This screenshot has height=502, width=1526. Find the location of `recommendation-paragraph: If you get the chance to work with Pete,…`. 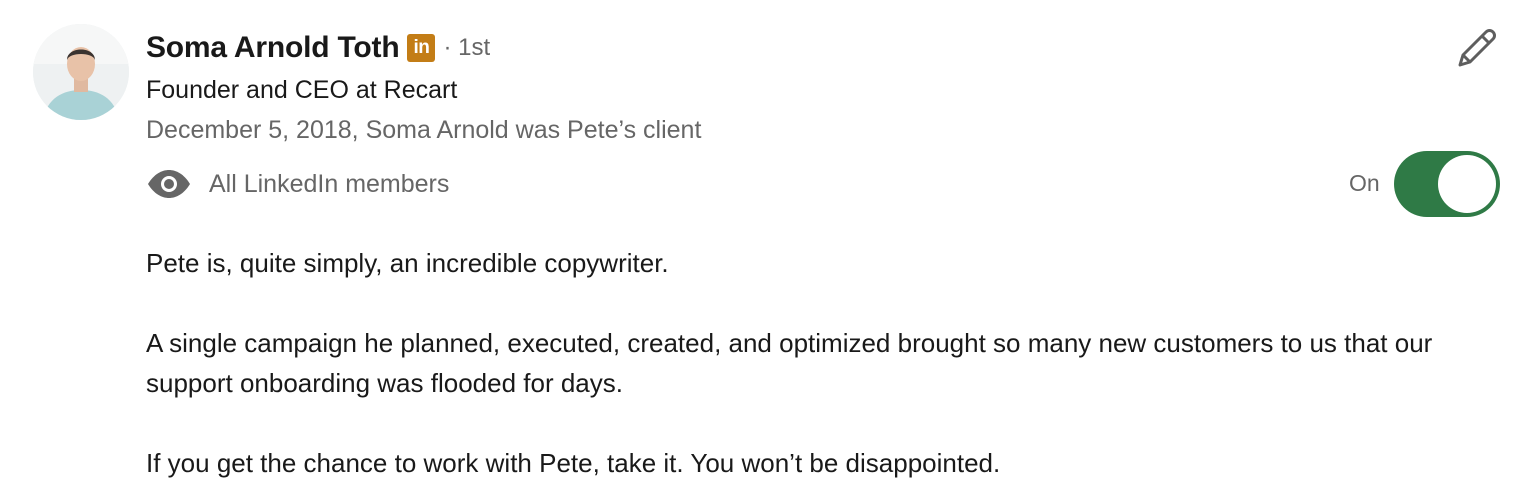

recommendation-paragraph: If you get the chance to work with Pete,… is located at coordinates (573, 463).